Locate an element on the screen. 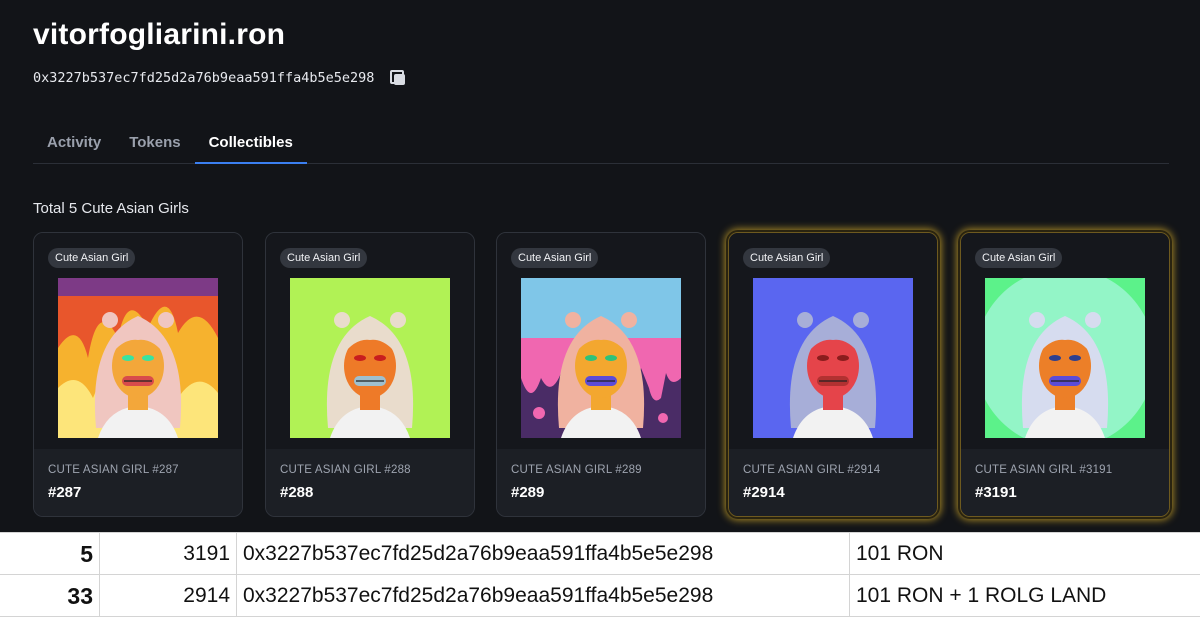 This screenshot has height=623, width=1200. copy-icon is located at coordinates (398, 78).